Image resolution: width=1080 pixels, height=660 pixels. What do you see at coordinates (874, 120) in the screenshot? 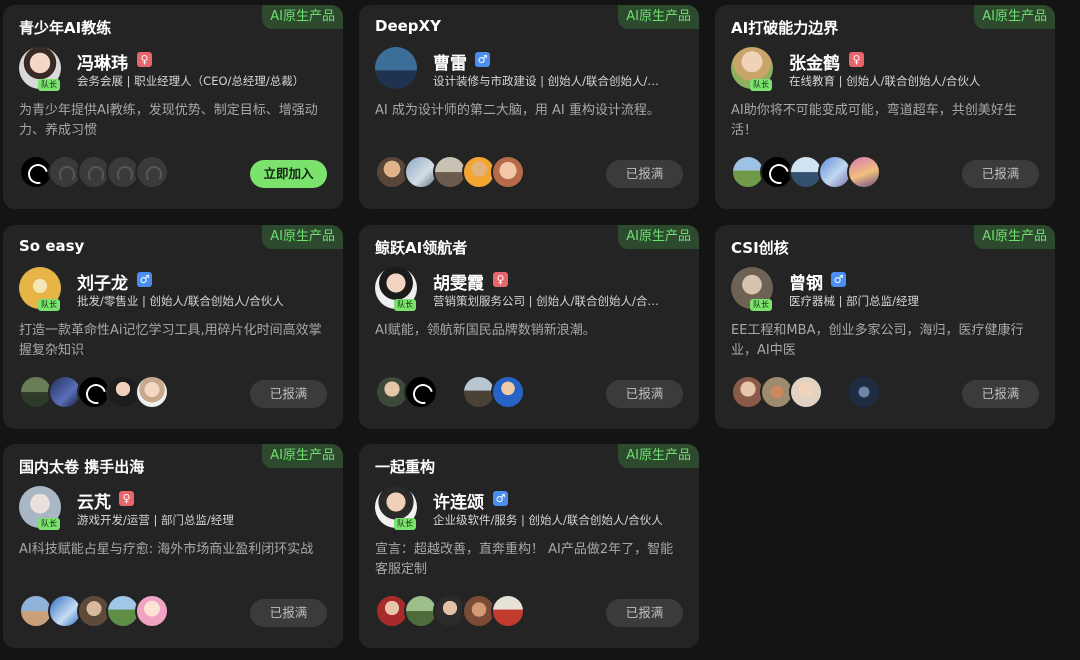
I see `team-description: AI助你将不可能变成可能，弯道超车，共创美好生活！` at bounding box center [874, 120].